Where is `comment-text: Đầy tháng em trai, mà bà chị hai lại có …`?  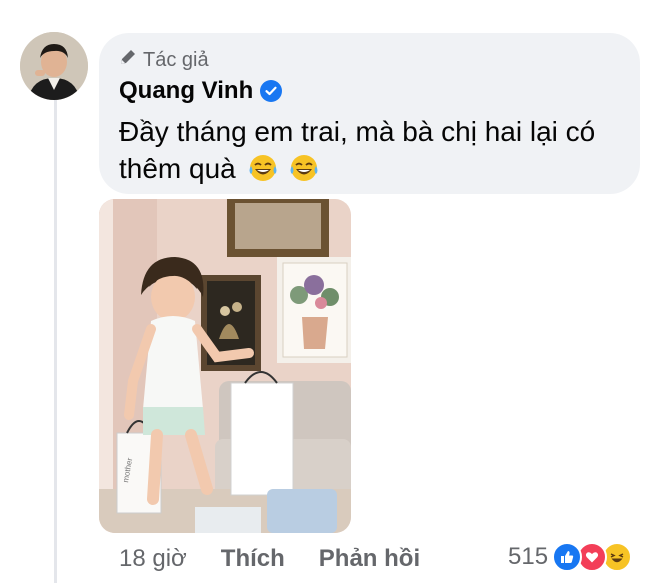 comment-text: Đầy tháng em trai, mà bà chị hai lại có … is located at coordinates (374, 150).